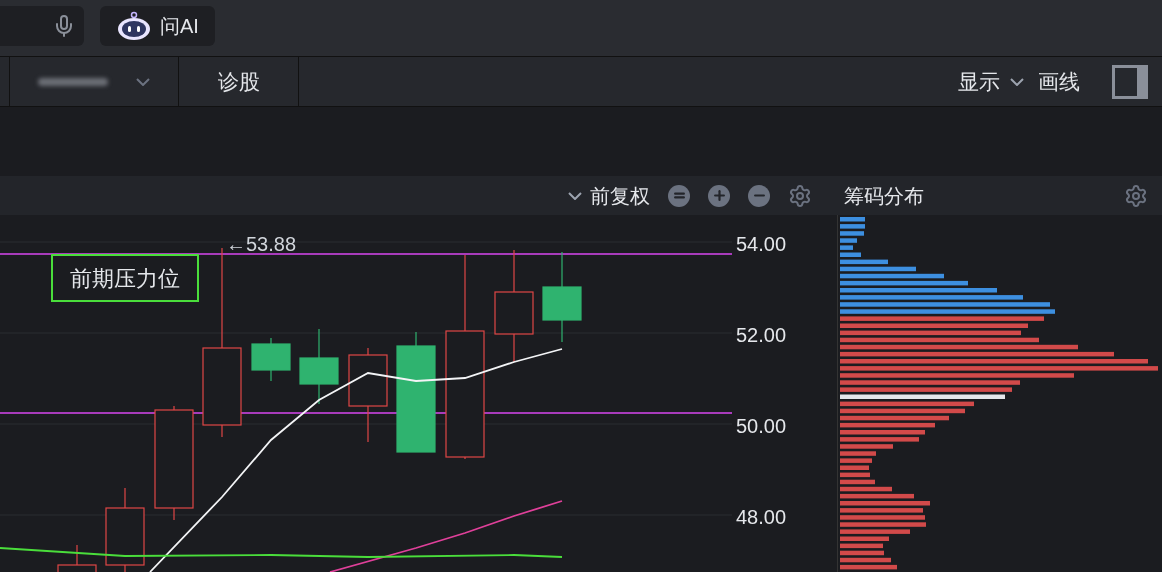  Describe the element at coordinates (761, 244) in the screenshot. I see `price-label: 54.00` at that location.